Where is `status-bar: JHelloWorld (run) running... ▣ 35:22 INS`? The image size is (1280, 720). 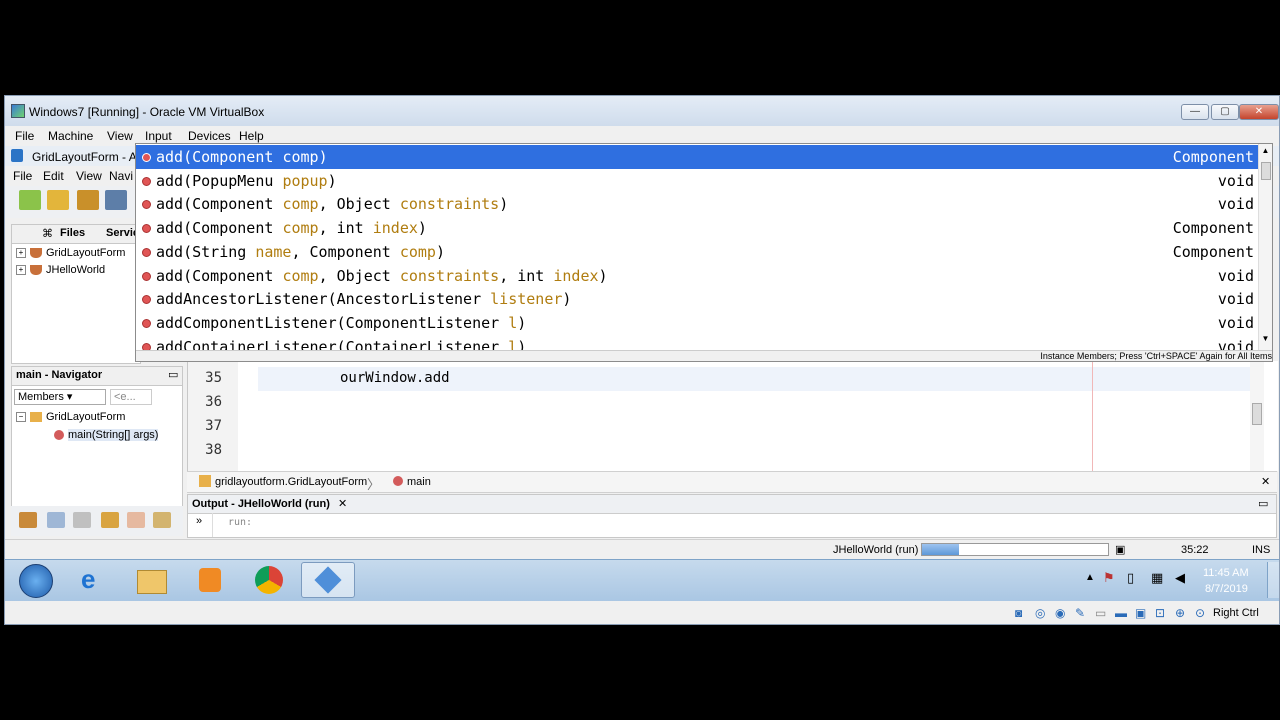
status-bar: JHelloWorld (run) running... ▣ 35:22 INS is located at coordinates (642, 549).